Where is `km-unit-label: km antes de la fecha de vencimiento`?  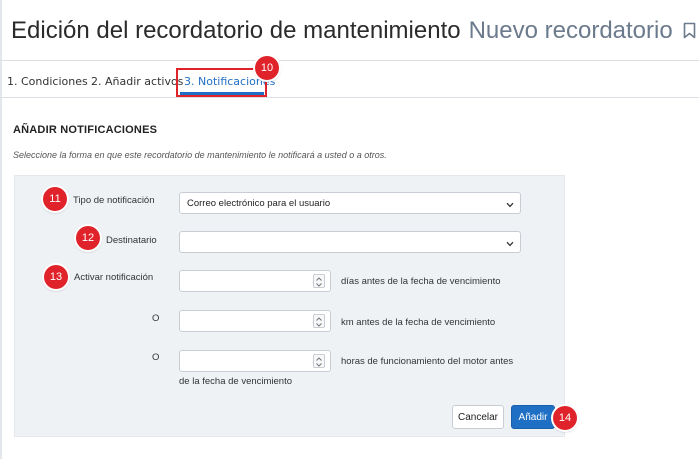
km-unit-label: km antes de la fecha de vencimiento is located at coordinates (418, 322).